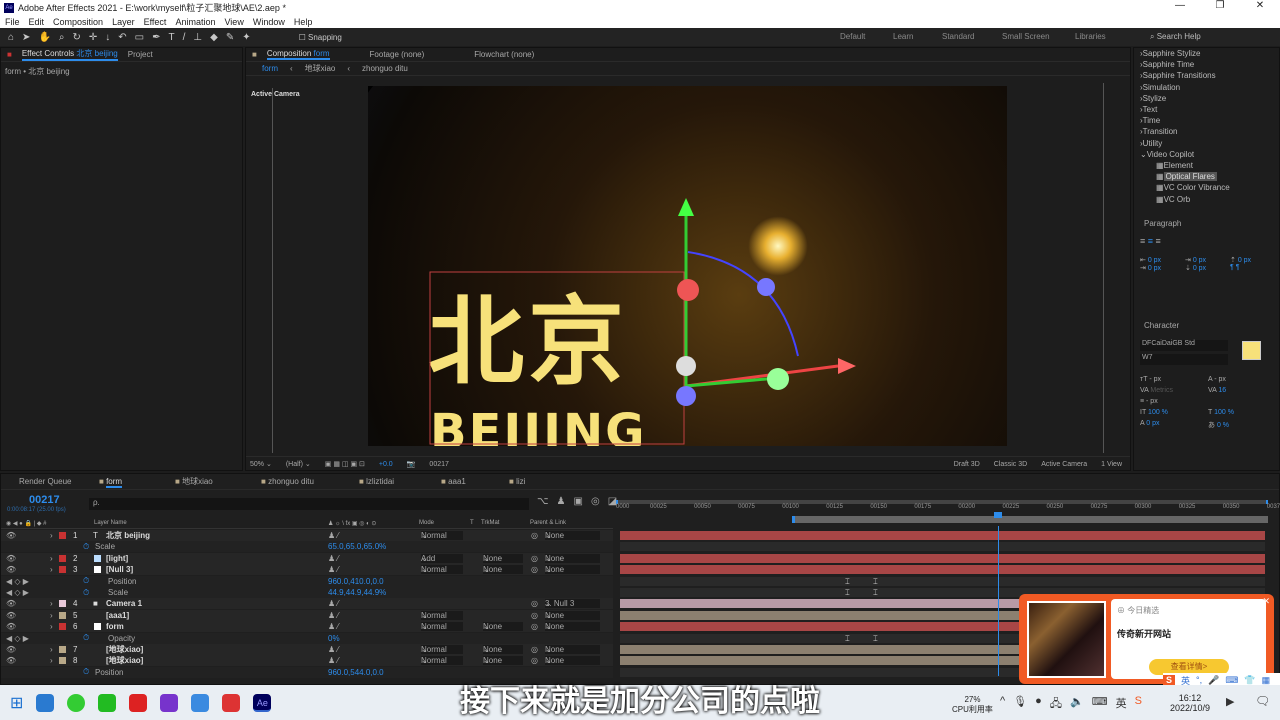 The width and height of the screenshot is (1280, 720). What do you see at coordinates (269, 22) in the screenshot?
I see `menu-window: Window` at bounding box center [269, 22].